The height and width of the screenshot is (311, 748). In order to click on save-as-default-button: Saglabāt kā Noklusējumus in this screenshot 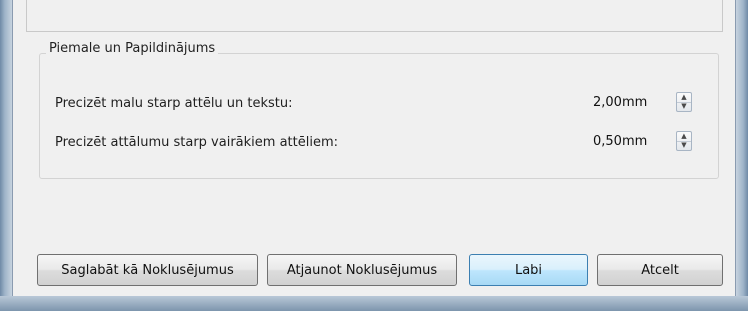, I will do `click(147, 270)`.